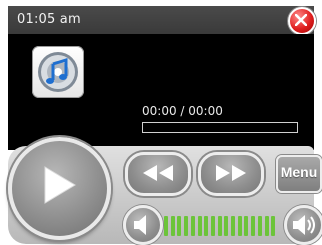 The height and width of the screenshot is (245, 322). I want to click on fast-forward-icon, so click(231, 173).